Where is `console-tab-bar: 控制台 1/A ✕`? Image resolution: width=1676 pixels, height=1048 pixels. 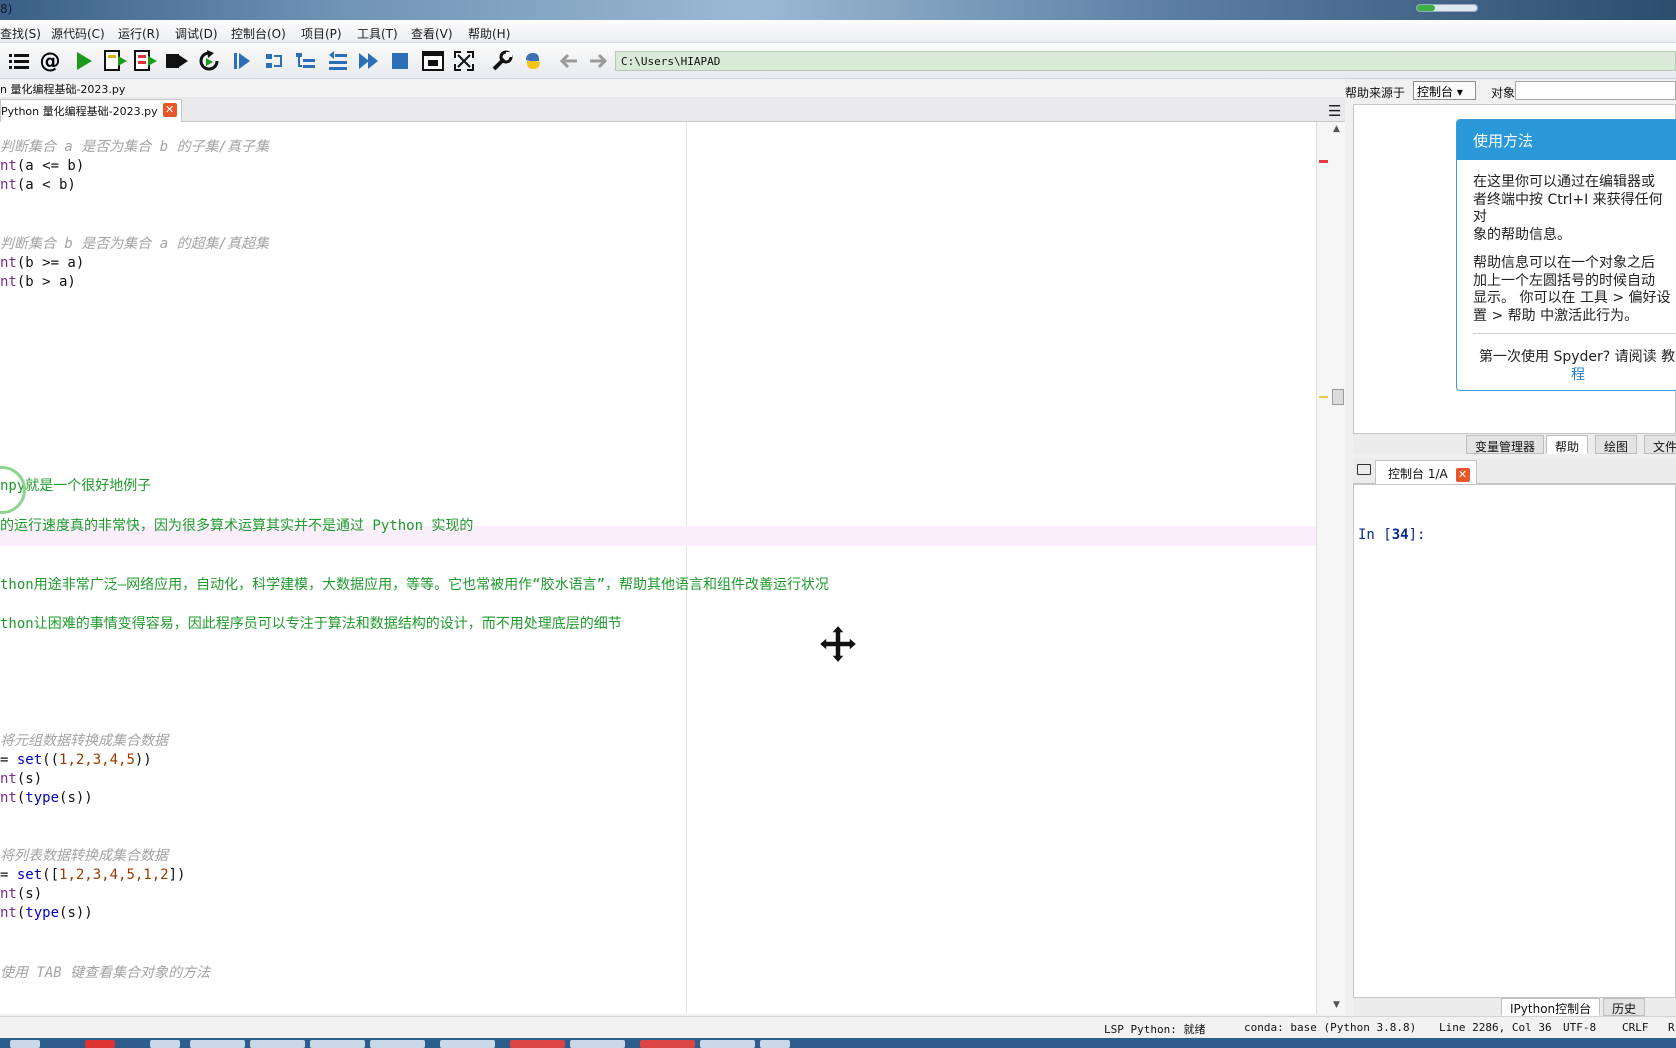
console-tab-bar: 控制台 1/A ✕ is located at coordinates (1514, 471).